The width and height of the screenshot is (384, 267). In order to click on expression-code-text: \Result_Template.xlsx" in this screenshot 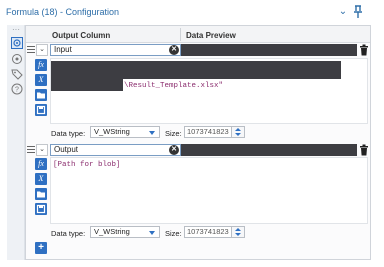, I will do `click(174, 86)`.